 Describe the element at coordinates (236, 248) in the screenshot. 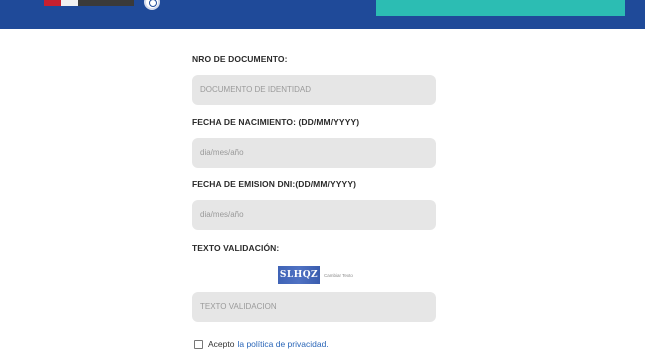

I see `validation-text-label: TEXTO VALIDACIÓN:` at that location.